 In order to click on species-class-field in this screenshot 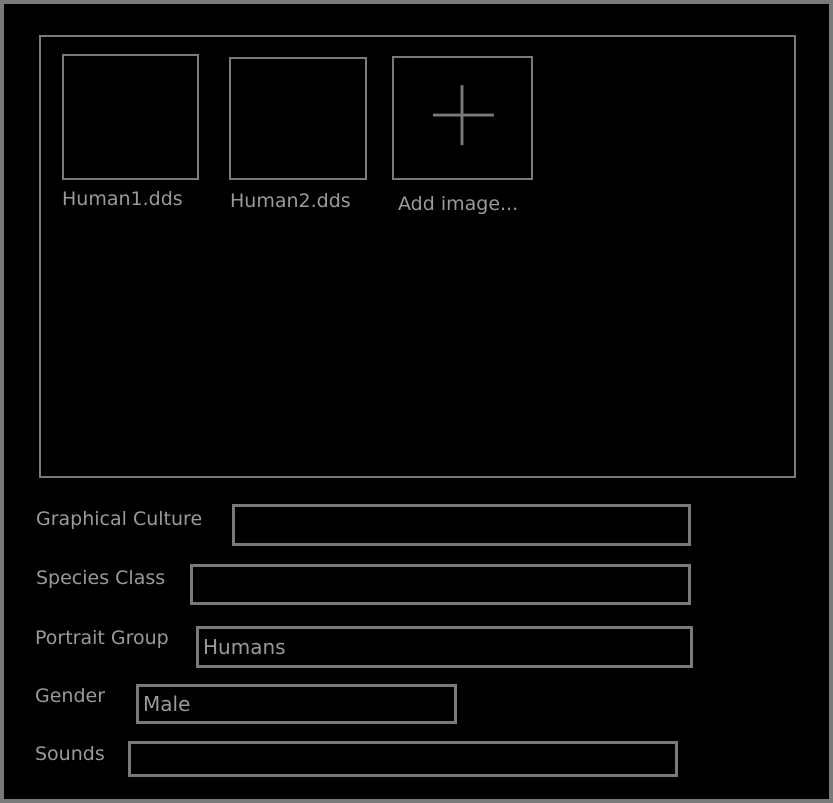, I will do `click(440, 584)`.